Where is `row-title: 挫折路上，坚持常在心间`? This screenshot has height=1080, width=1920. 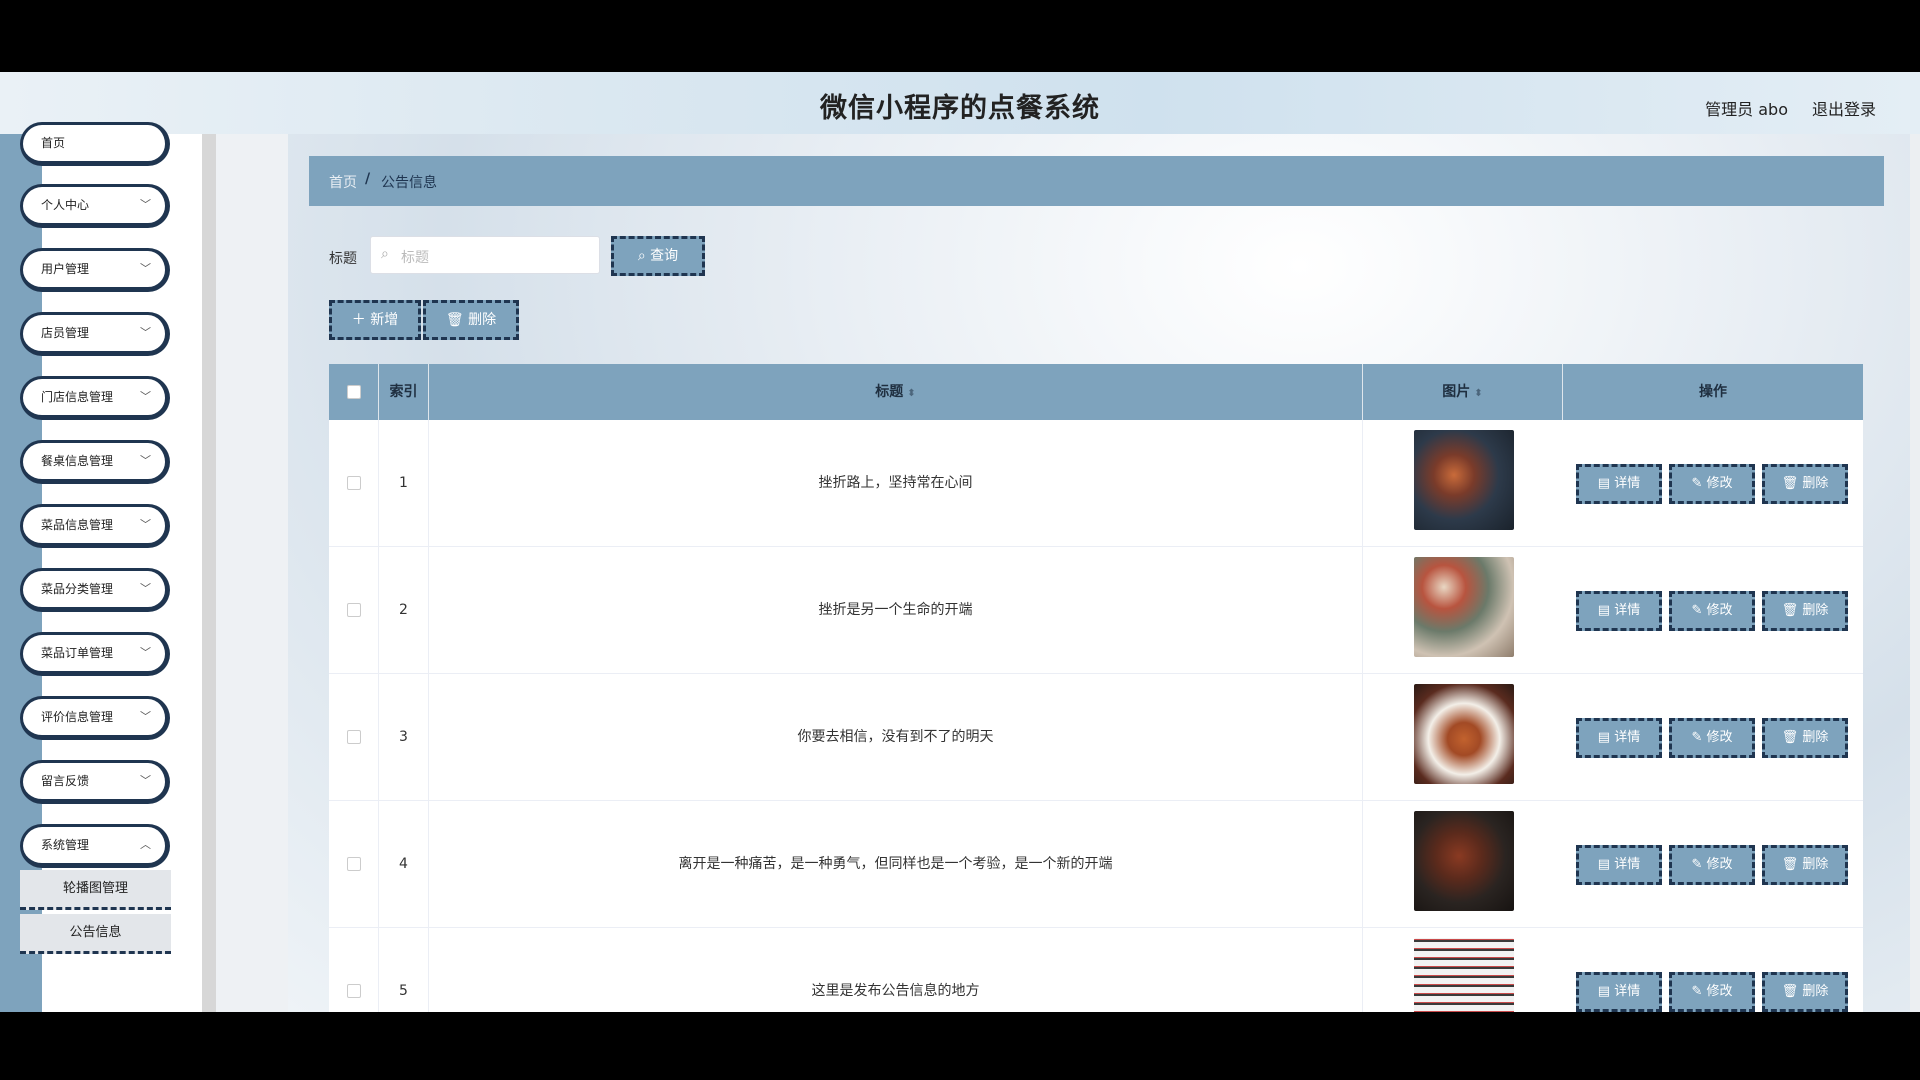
row-title: 挫折路上，坚持常在心间 is located at coordinates (896, 483).